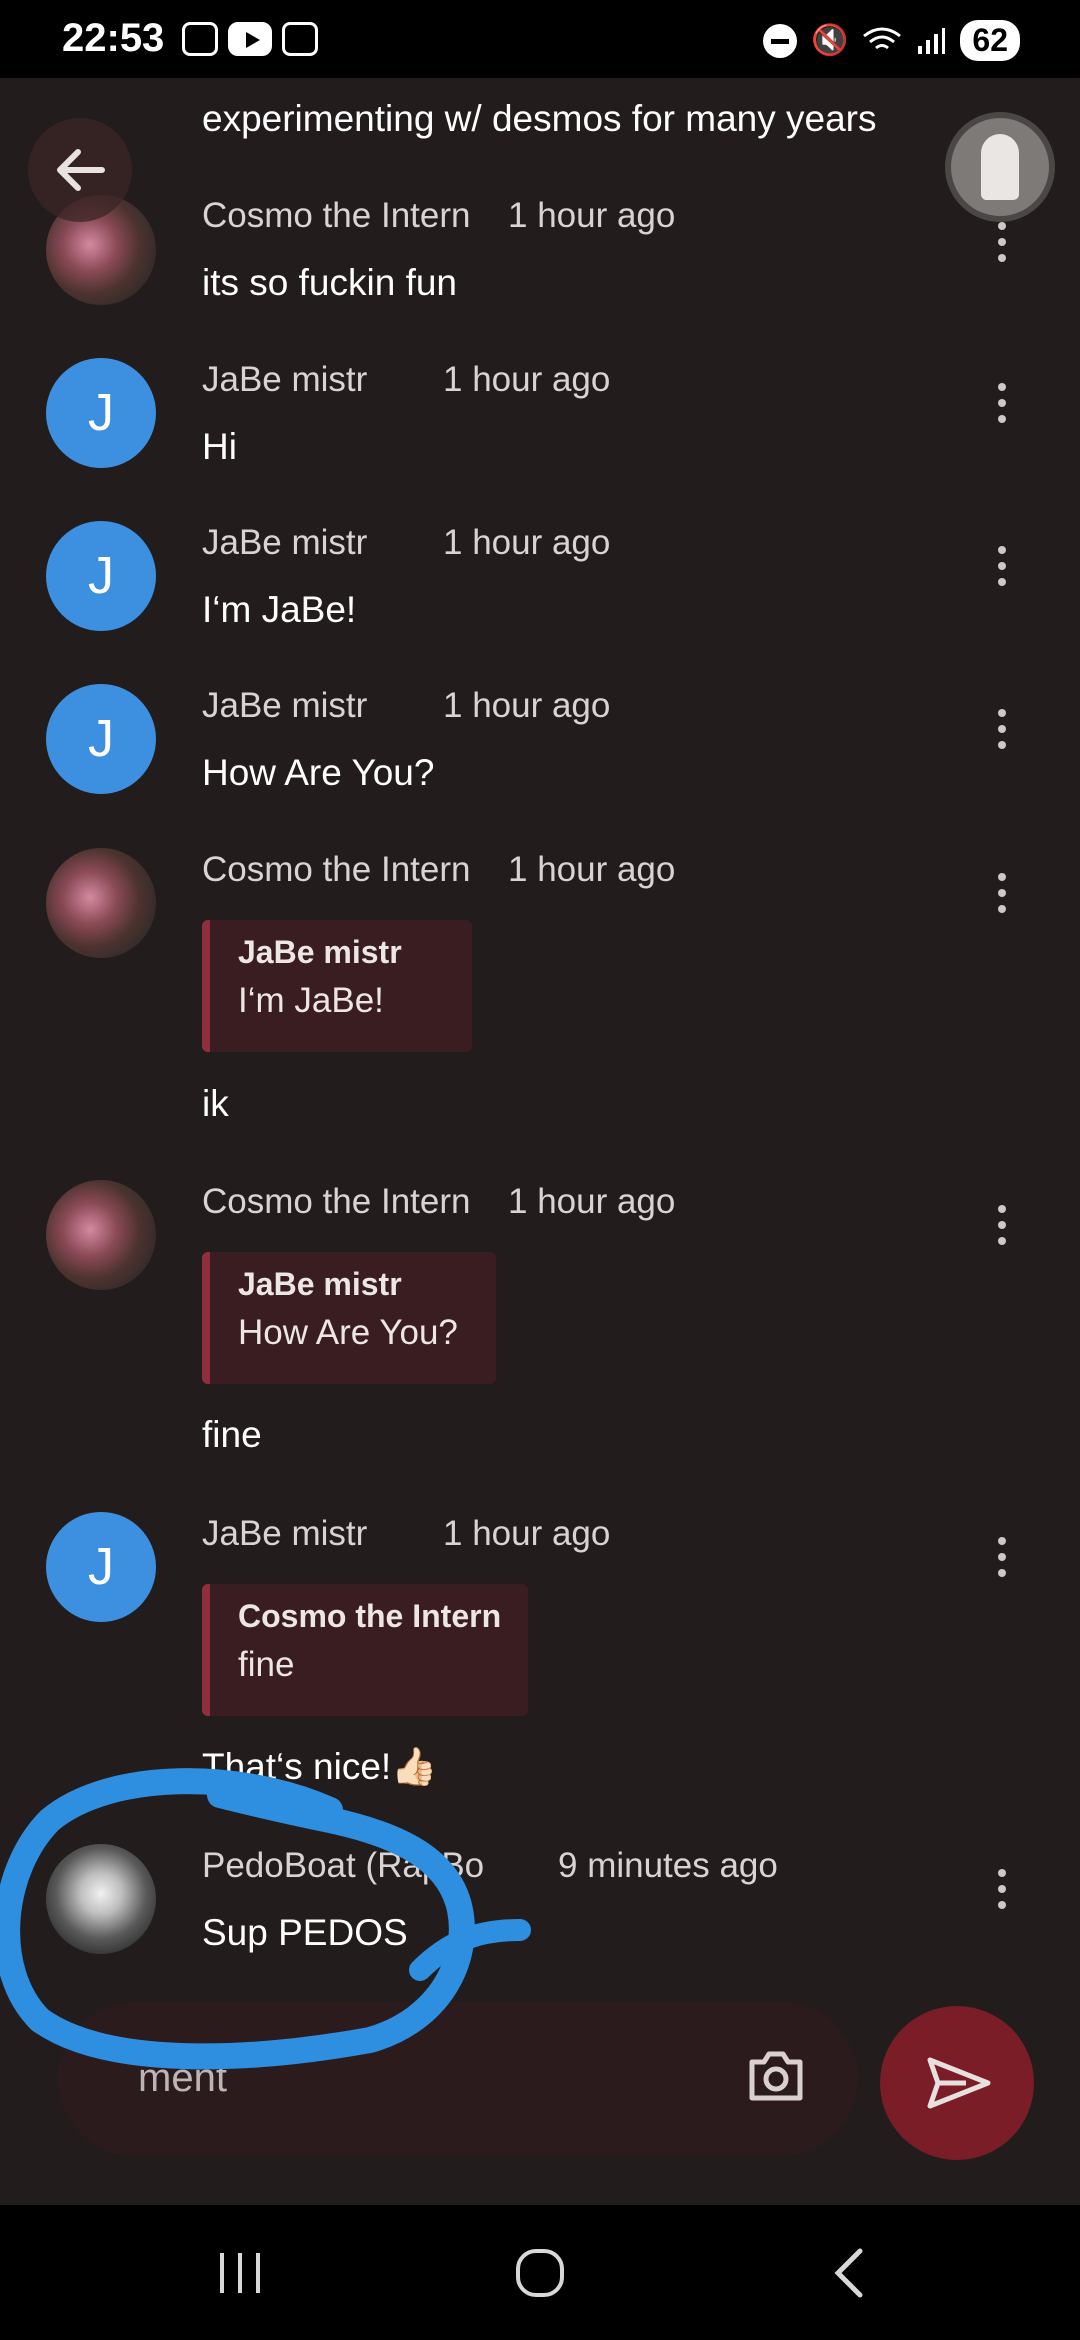 Image resolution: width=1080 pixels, height=2340 pixels. What do you see at coordinates (113, 38) in the screenshot?
I see `status-time: 22:53` at bounding box center [113, 38].